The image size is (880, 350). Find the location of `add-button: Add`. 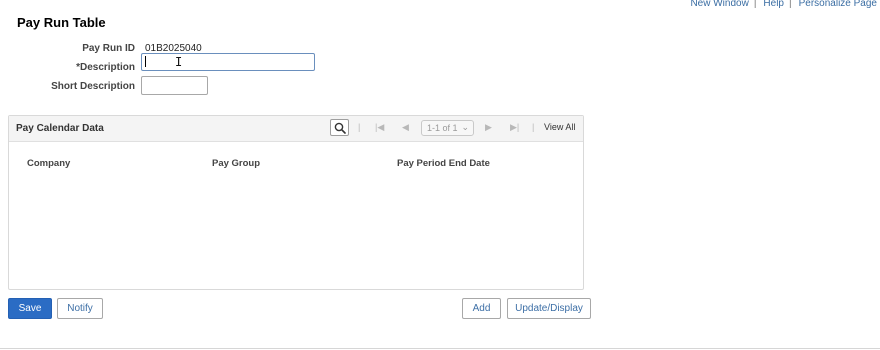

add-button: Add is located at coordinates (481, 308).